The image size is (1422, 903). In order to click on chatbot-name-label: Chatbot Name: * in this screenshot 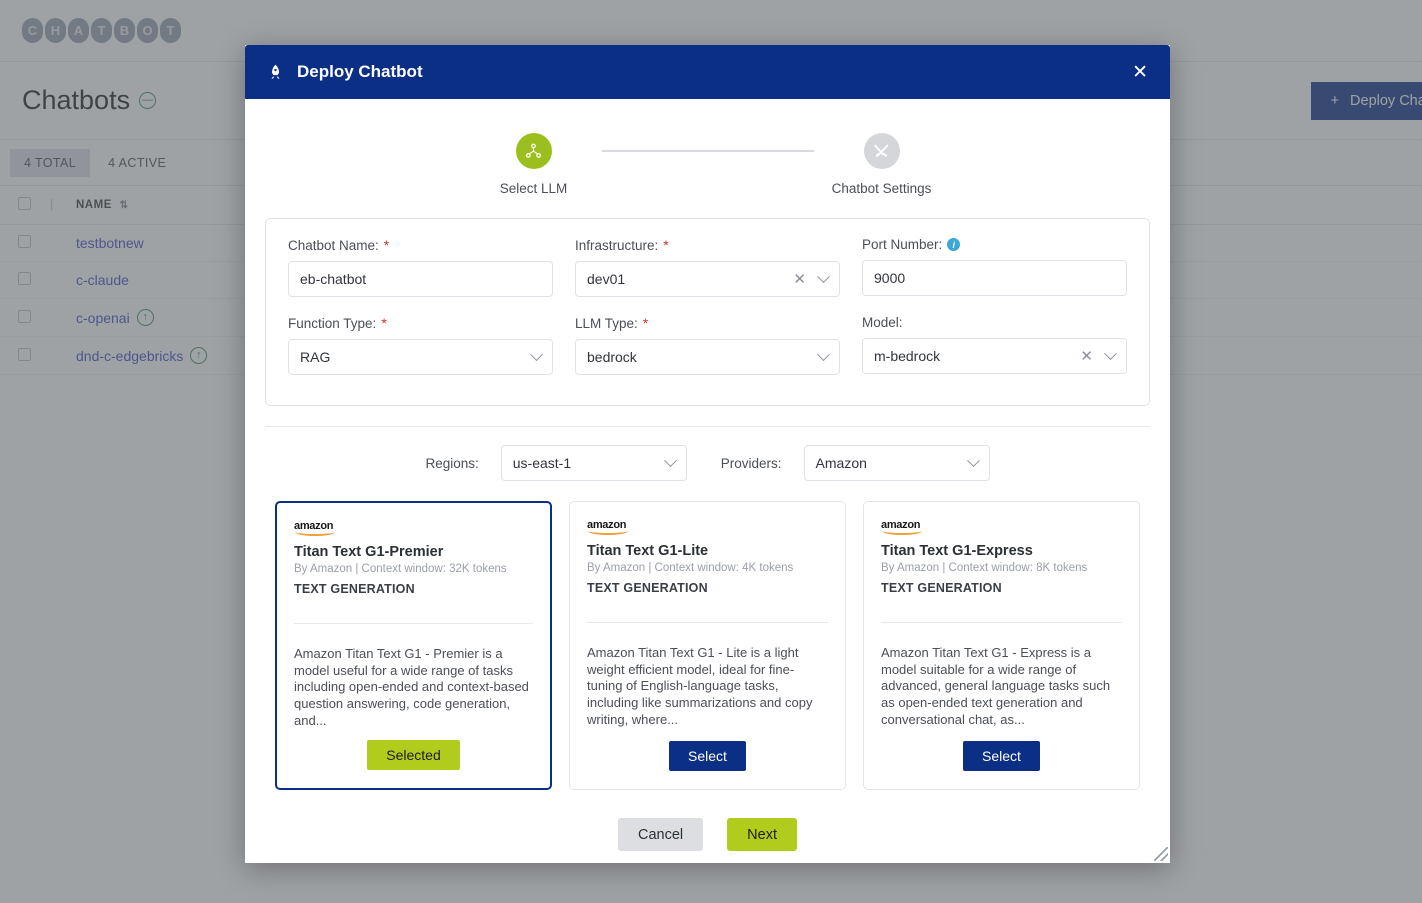, I will do `click(339, 245)`.